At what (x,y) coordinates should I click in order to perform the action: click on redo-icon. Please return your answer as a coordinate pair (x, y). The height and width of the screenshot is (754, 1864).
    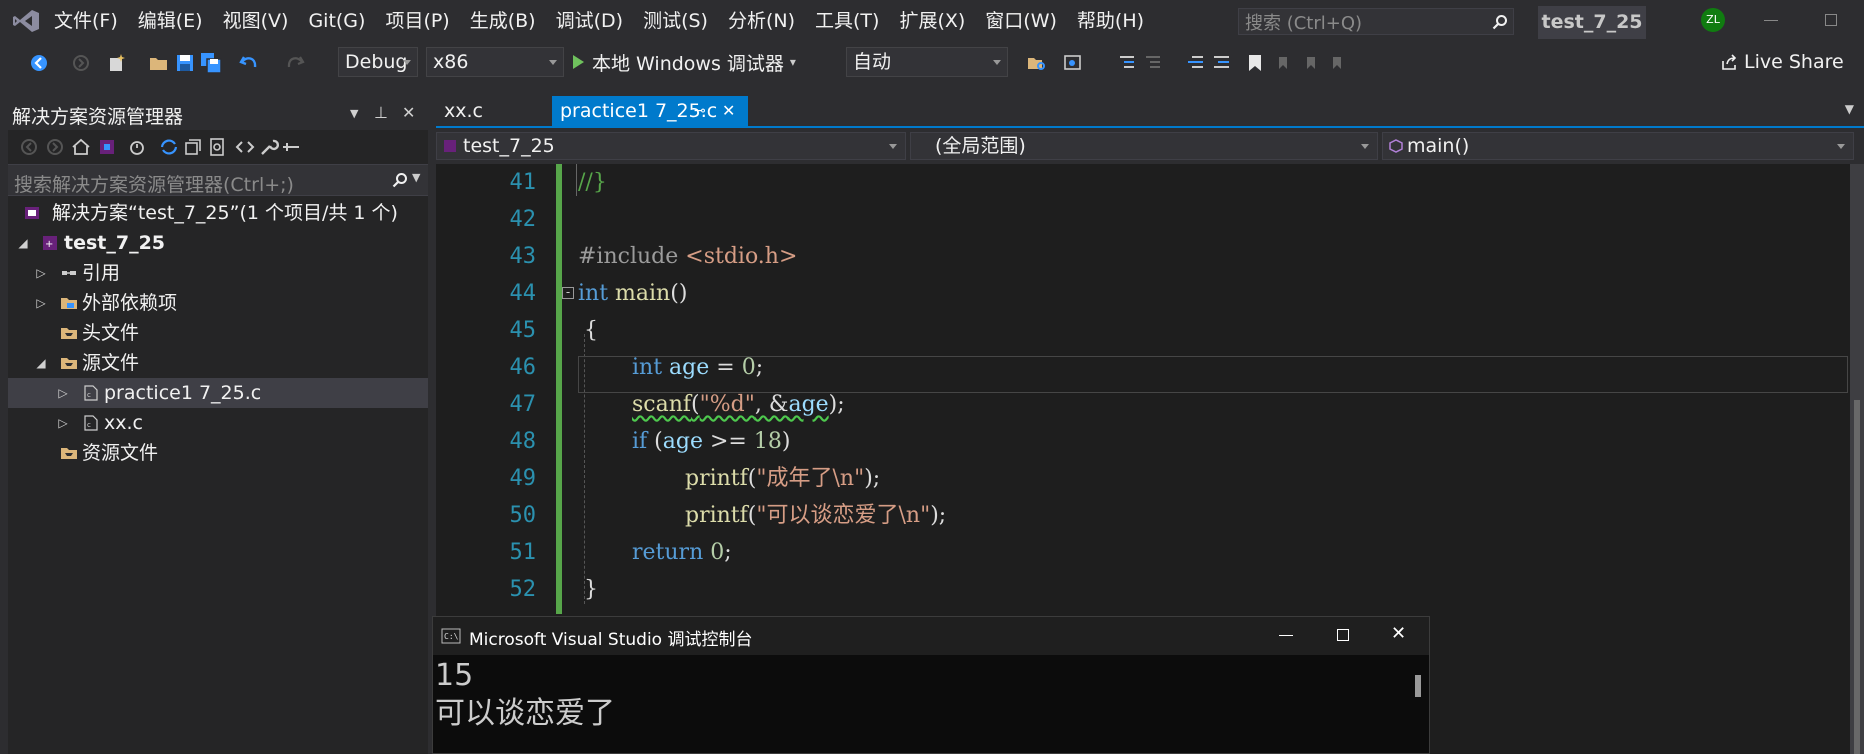
    Looking at the image, I should click on (295, 63).